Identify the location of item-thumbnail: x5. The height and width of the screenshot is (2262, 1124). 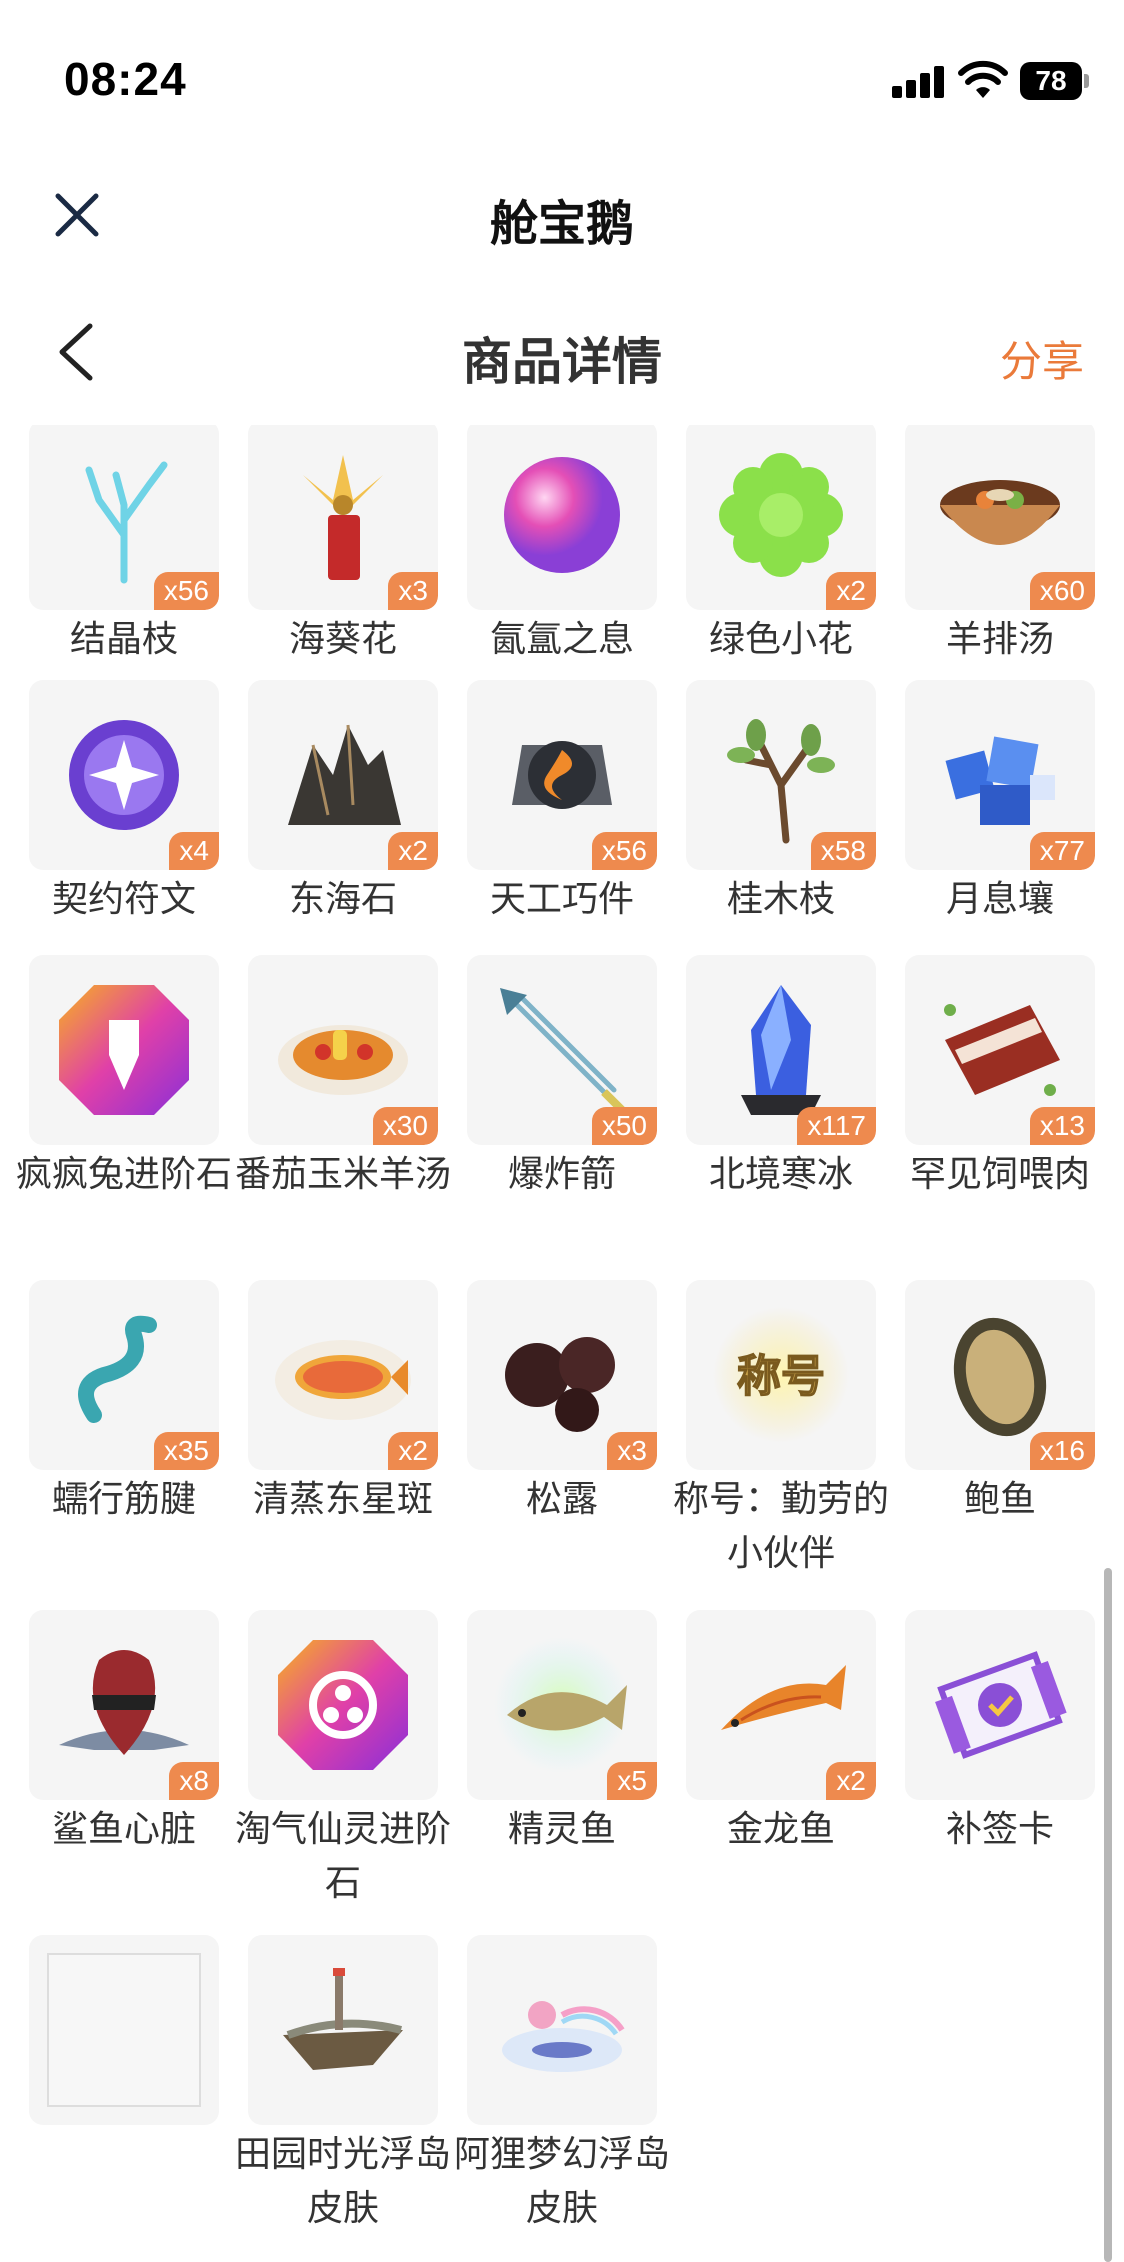
(562, 1705).